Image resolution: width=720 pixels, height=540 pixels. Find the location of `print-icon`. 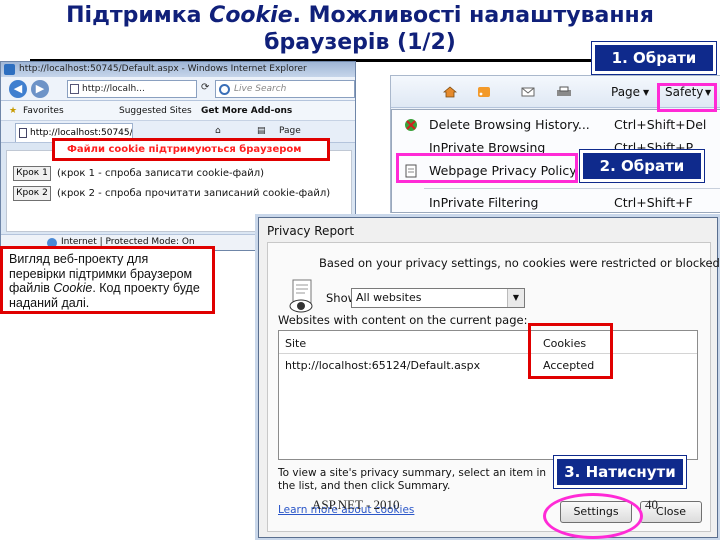

print-icon is located at coordinates (564, 92).